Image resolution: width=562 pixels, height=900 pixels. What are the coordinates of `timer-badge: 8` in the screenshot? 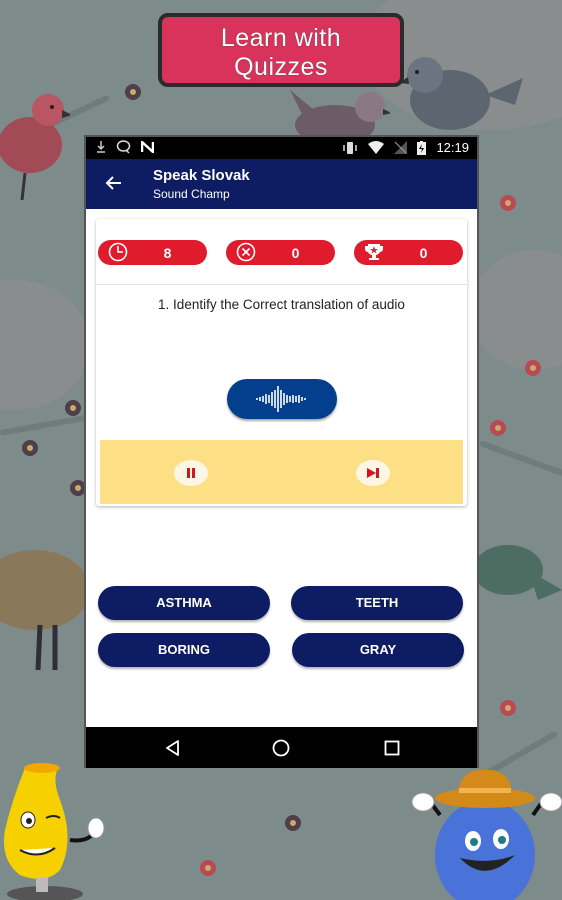 It's located at (152, 252).